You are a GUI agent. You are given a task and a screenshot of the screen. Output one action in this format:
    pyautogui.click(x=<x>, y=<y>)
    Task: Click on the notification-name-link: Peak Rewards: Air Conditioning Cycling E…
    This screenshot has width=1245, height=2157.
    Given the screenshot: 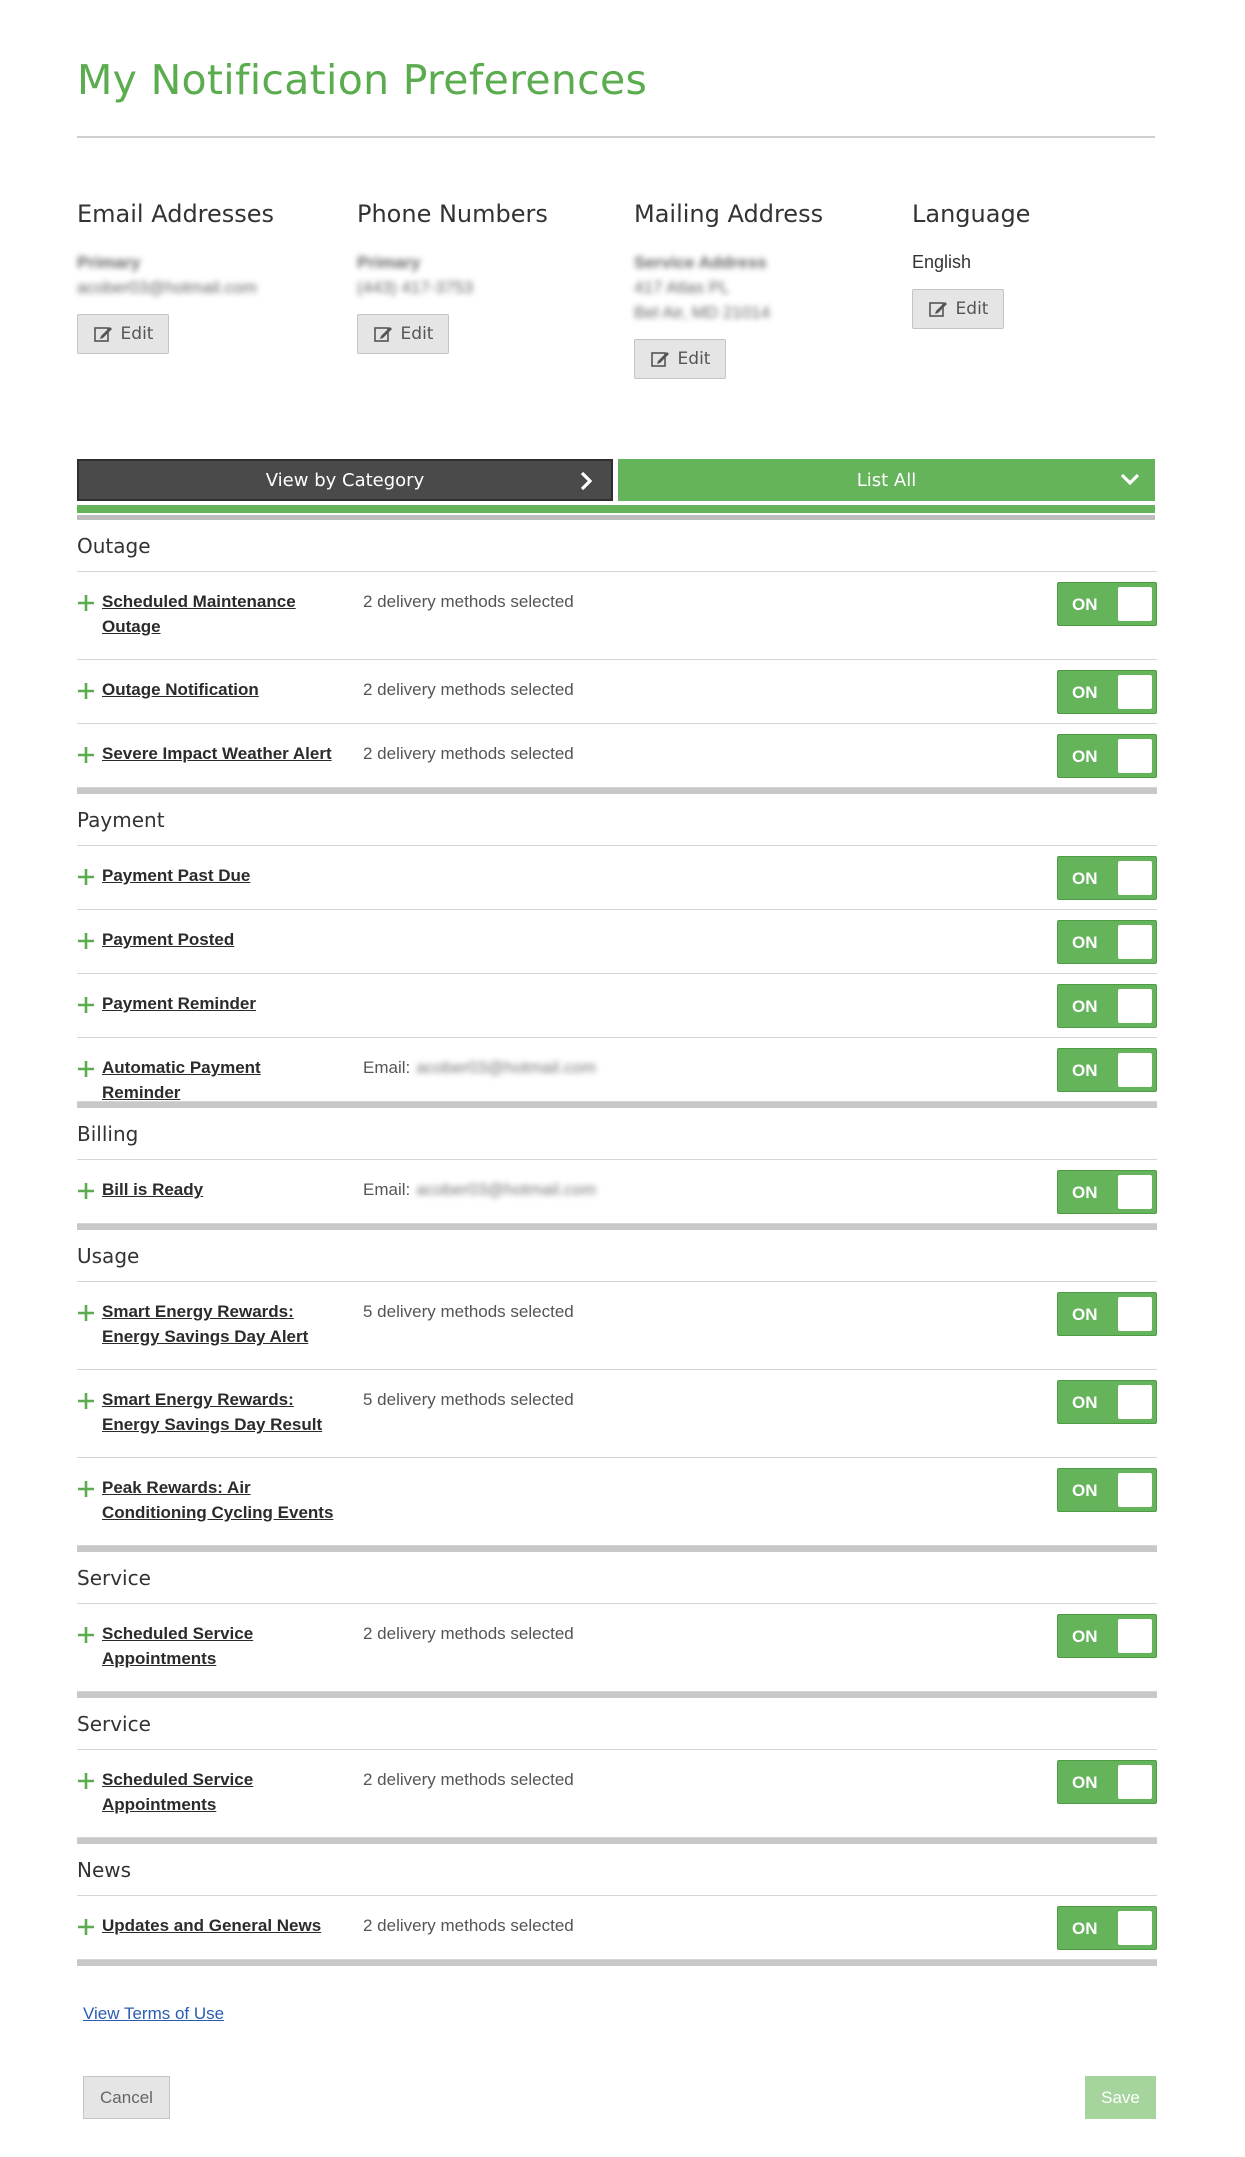 What is the action you would take?
    pyautogui.click(x=222, y=1500)
    